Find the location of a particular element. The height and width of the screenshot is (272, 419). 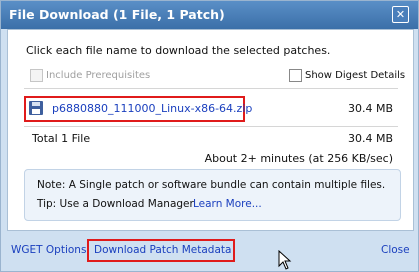

close-icon: ✕ is located at coordinates (400, 14).